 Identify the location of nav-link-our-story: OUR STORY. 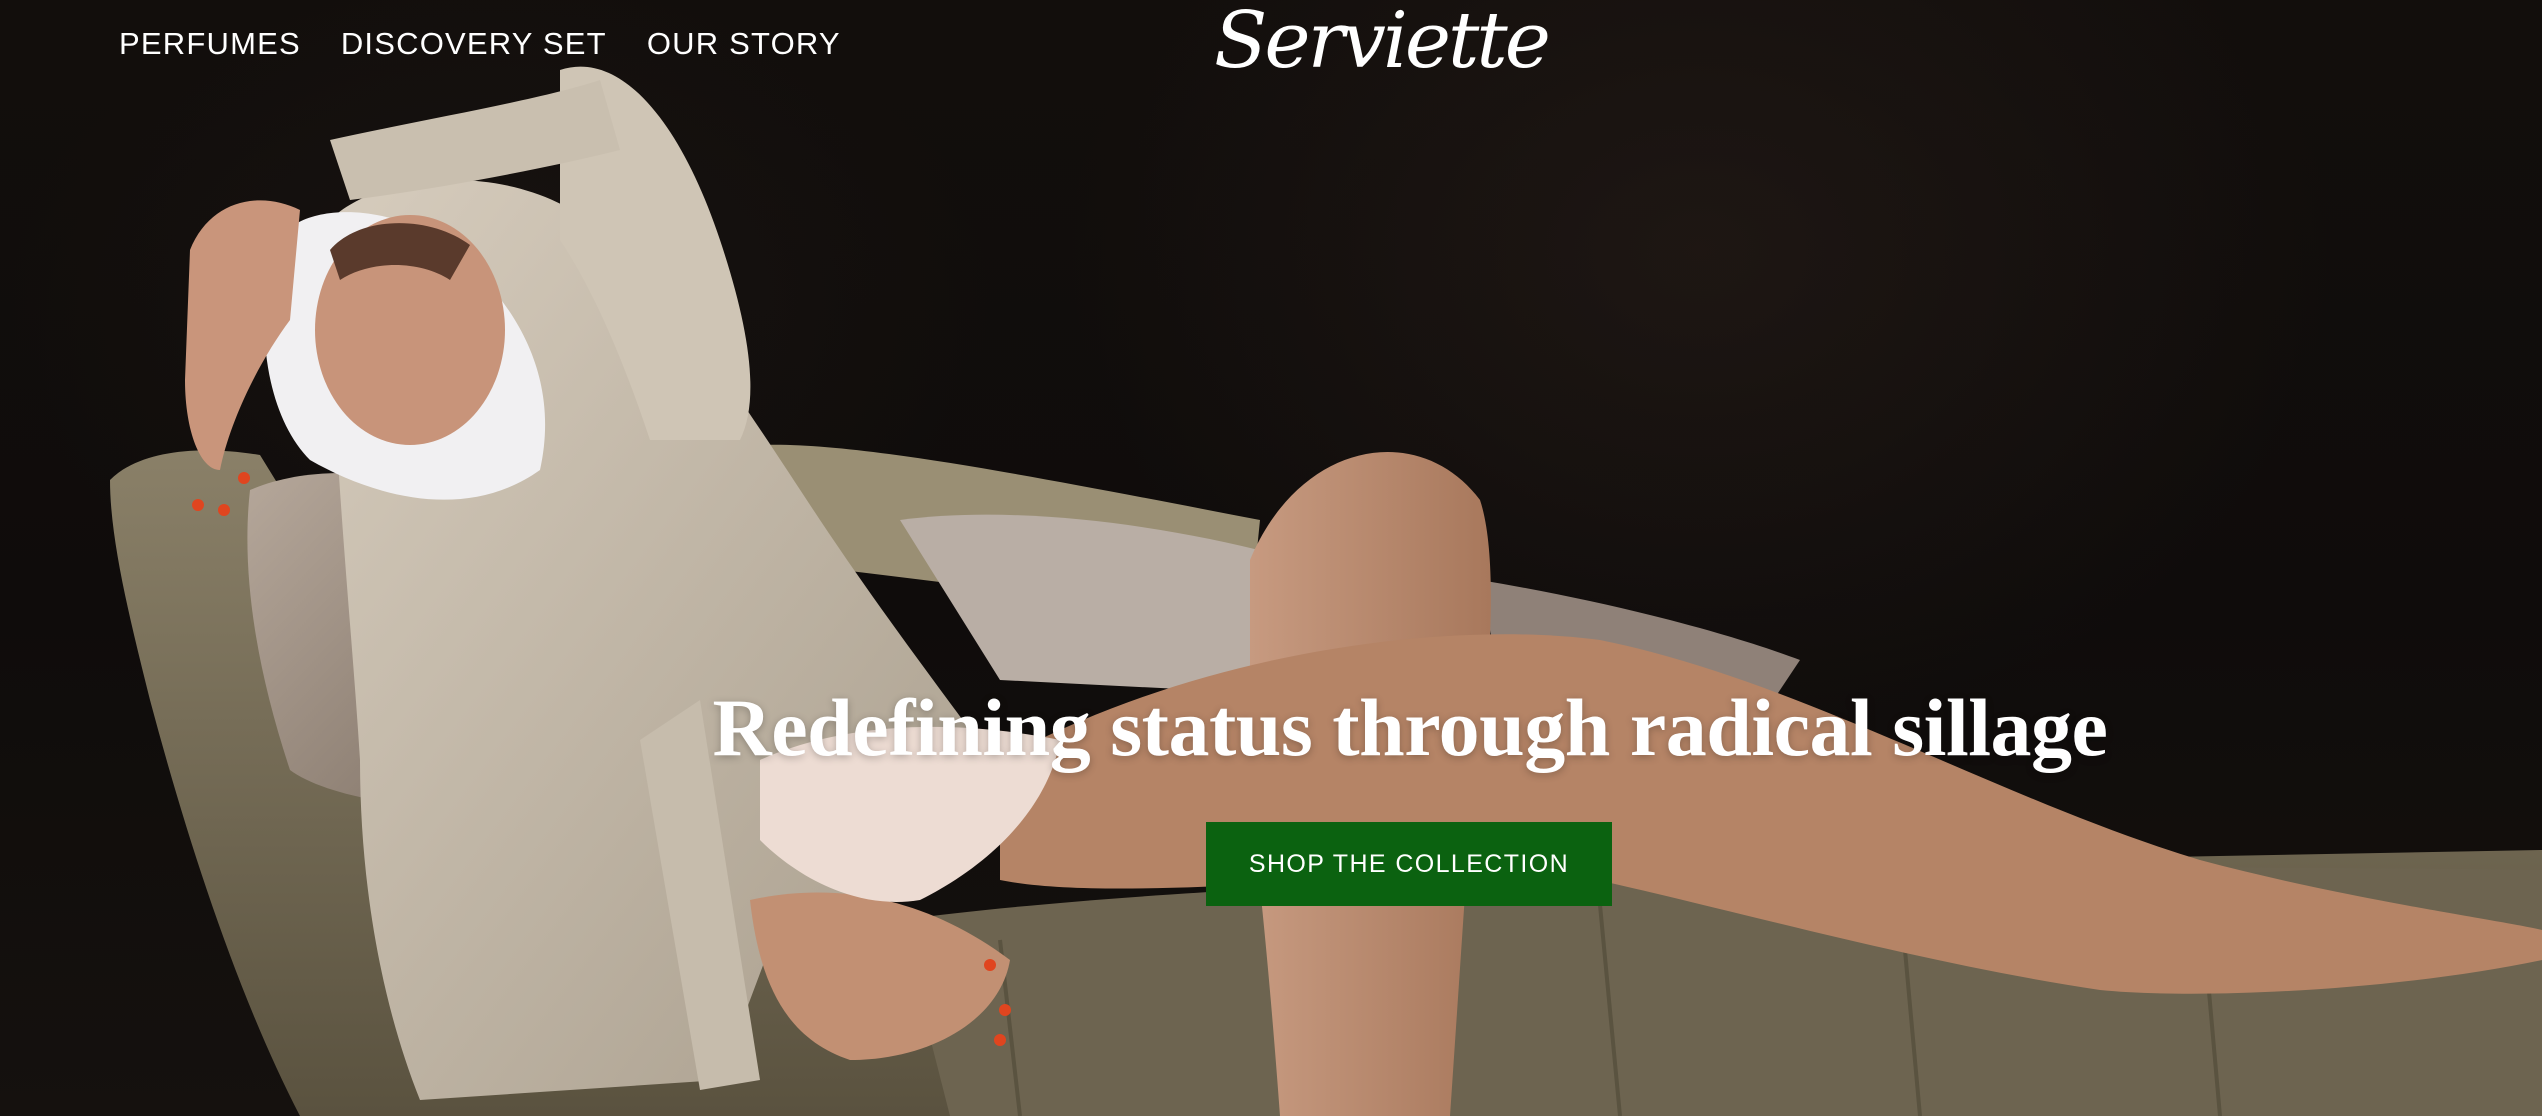
(744, 44).